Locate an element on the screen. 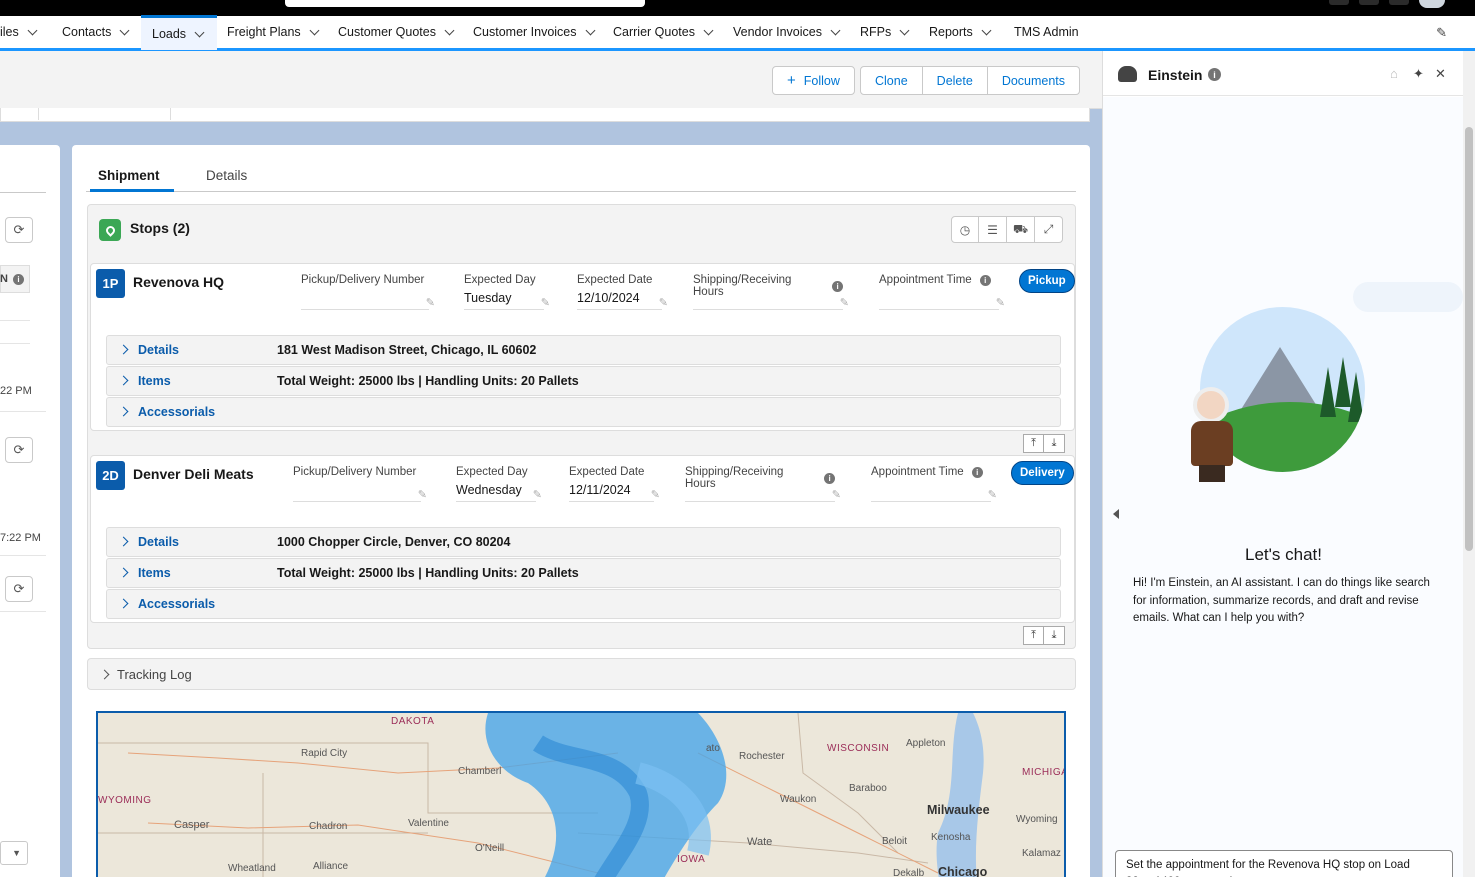 Image resolution: width=1475 pixels, height=877 pixels. expected-date-field: Expected Date 12/10/2024 ✎ is located at coordinates (622, 292).